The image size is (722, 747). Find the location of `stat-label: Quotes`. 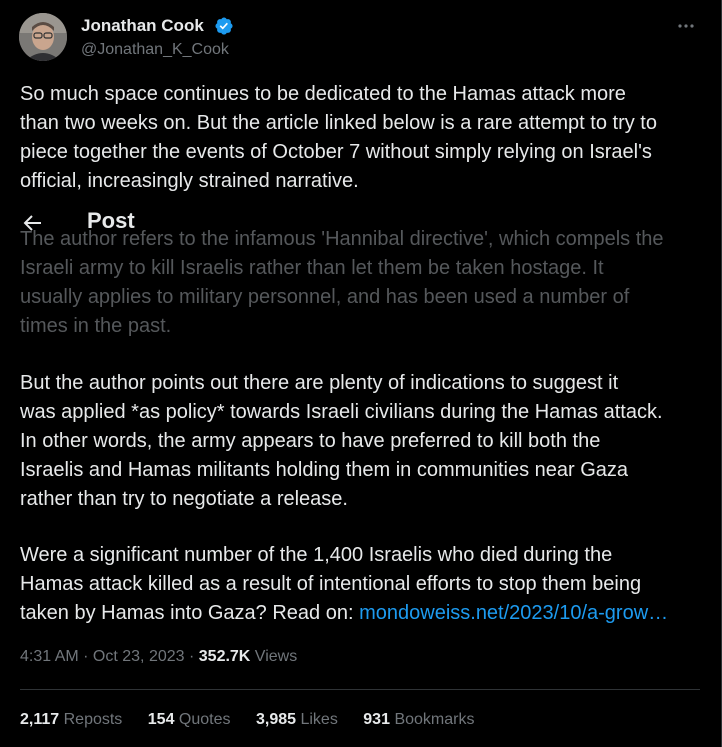

stat-label: Quotes is located at coordinates (204, 719).